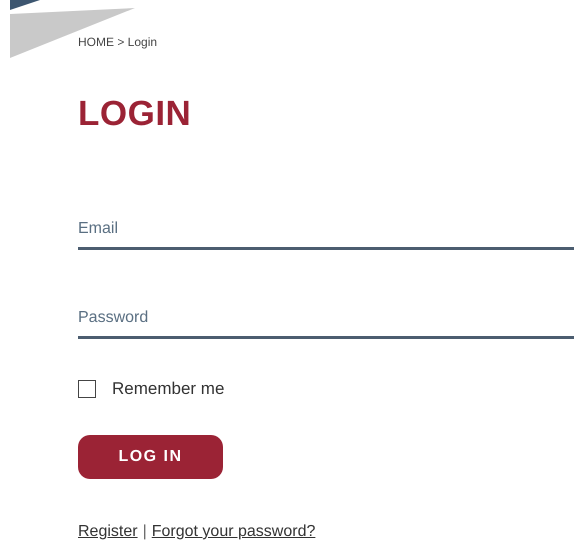 This screenshot has height=552, width=574. What do you see at coordinates (87, 389) in the screenshot?
I see `checkbox` at bounding box center [87, 389].